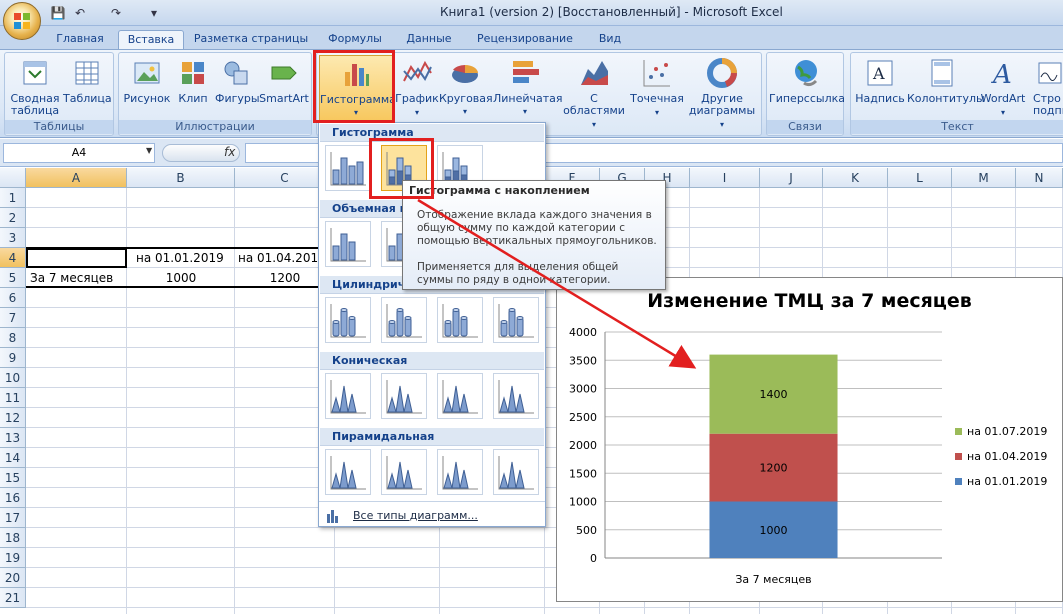 This screenshot has height=614, width=1063. What do you see at coordinates (181, 278) in the screenshot?
I see `cell-b5: 1000` at bounding box center [181, 278].